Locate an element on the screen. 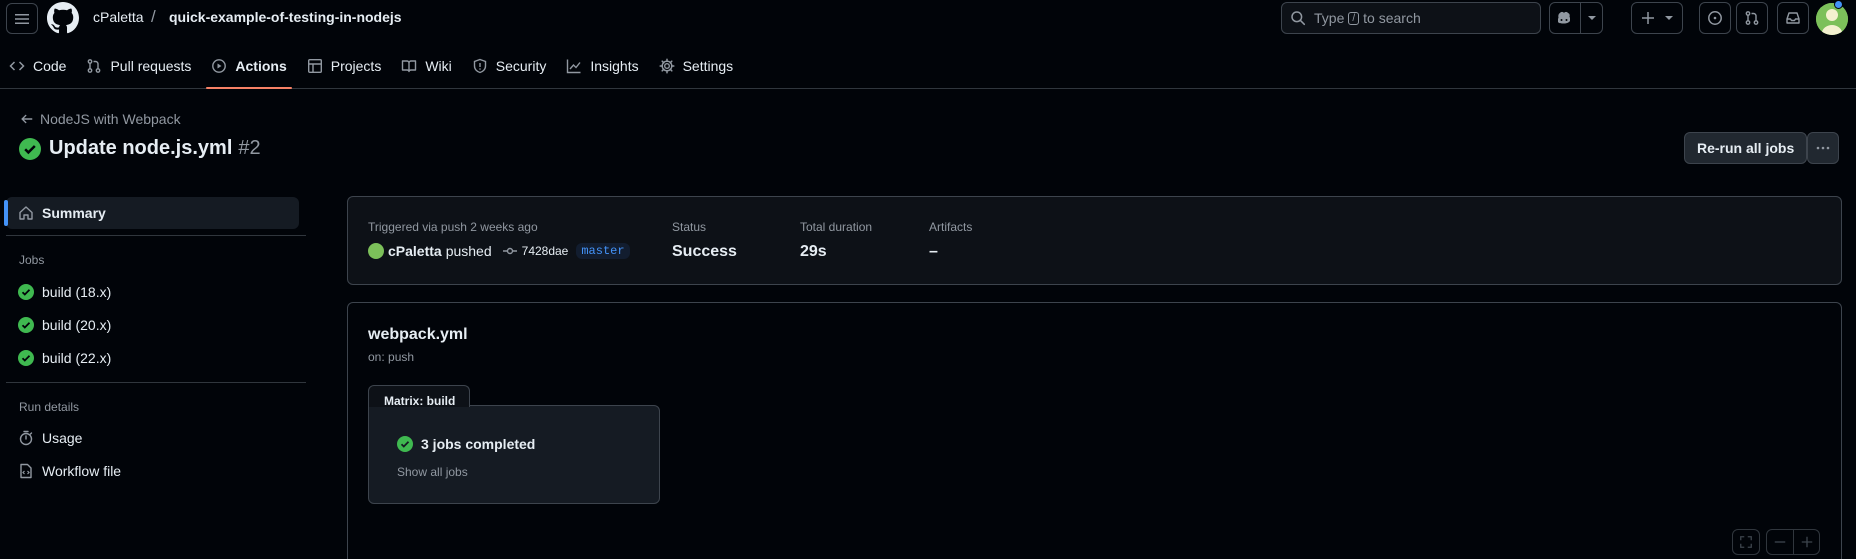  tab-label: Insights is located at coordinates (614, 66).